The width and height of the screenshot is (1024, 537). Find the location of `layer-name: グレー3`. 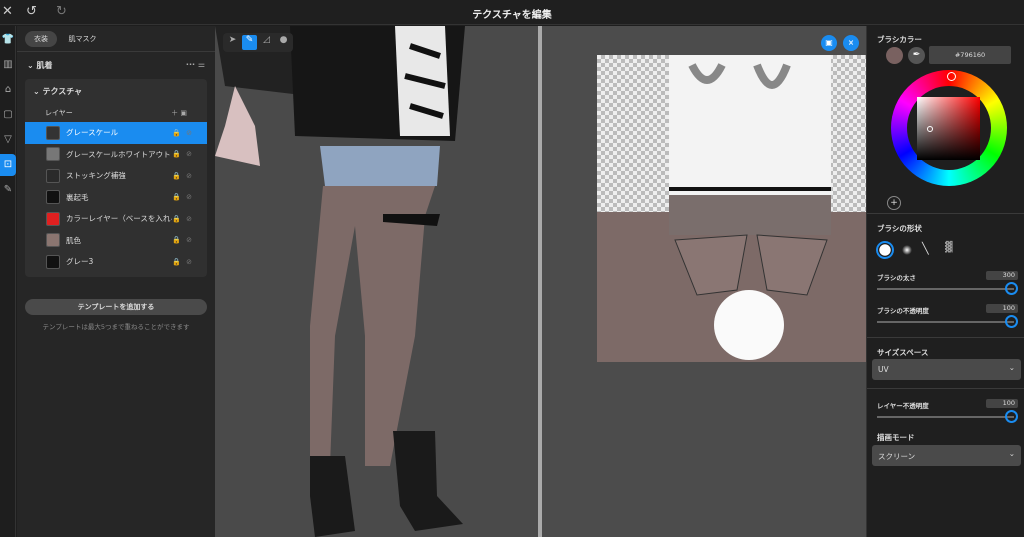

layer-name: グレー3 is located at coordinates (80, 262).